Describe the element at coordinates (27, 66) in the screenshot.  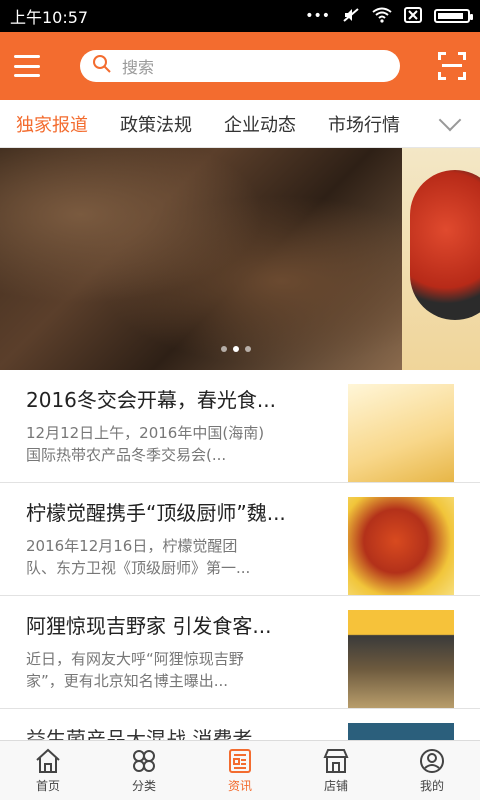
I see `hamburger-icon` at that location.